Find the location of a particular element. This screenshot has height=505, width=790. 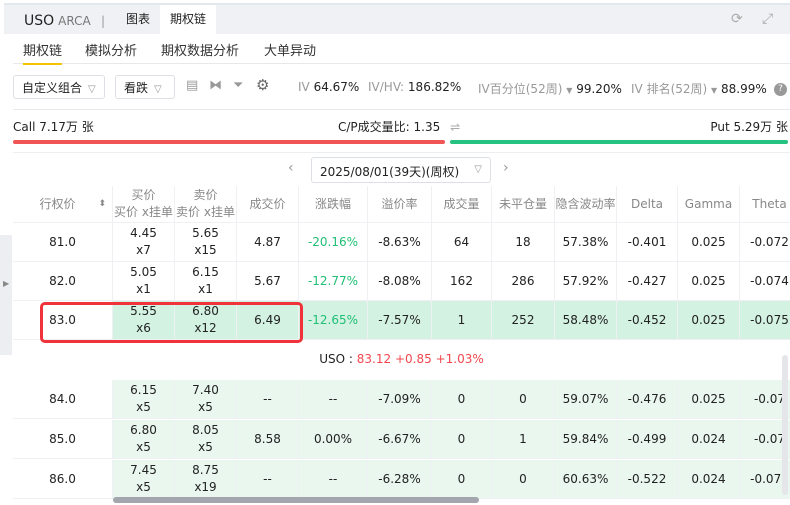

header-ask: 卖价 卖价 x挂单 is located at coordinates (206, 204).